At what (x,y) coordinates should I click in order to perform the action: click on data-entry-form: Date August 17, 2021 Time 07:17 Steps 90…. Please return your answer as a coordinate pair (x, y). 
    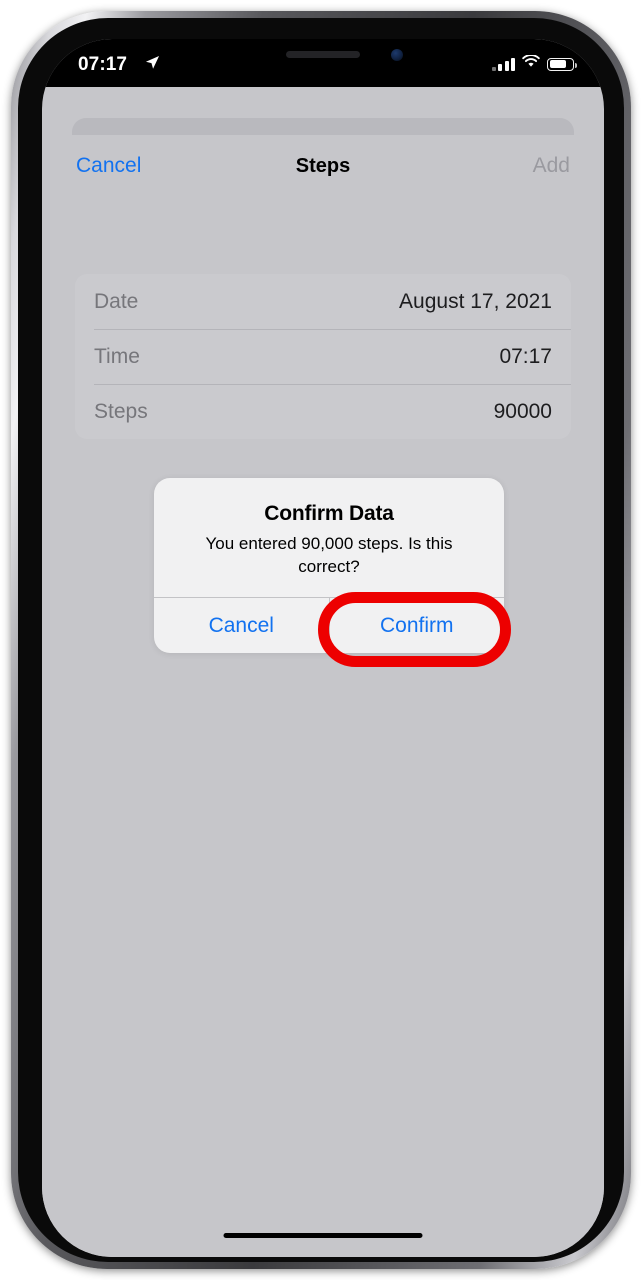
    Looking at the image, I should click on (323, 356).